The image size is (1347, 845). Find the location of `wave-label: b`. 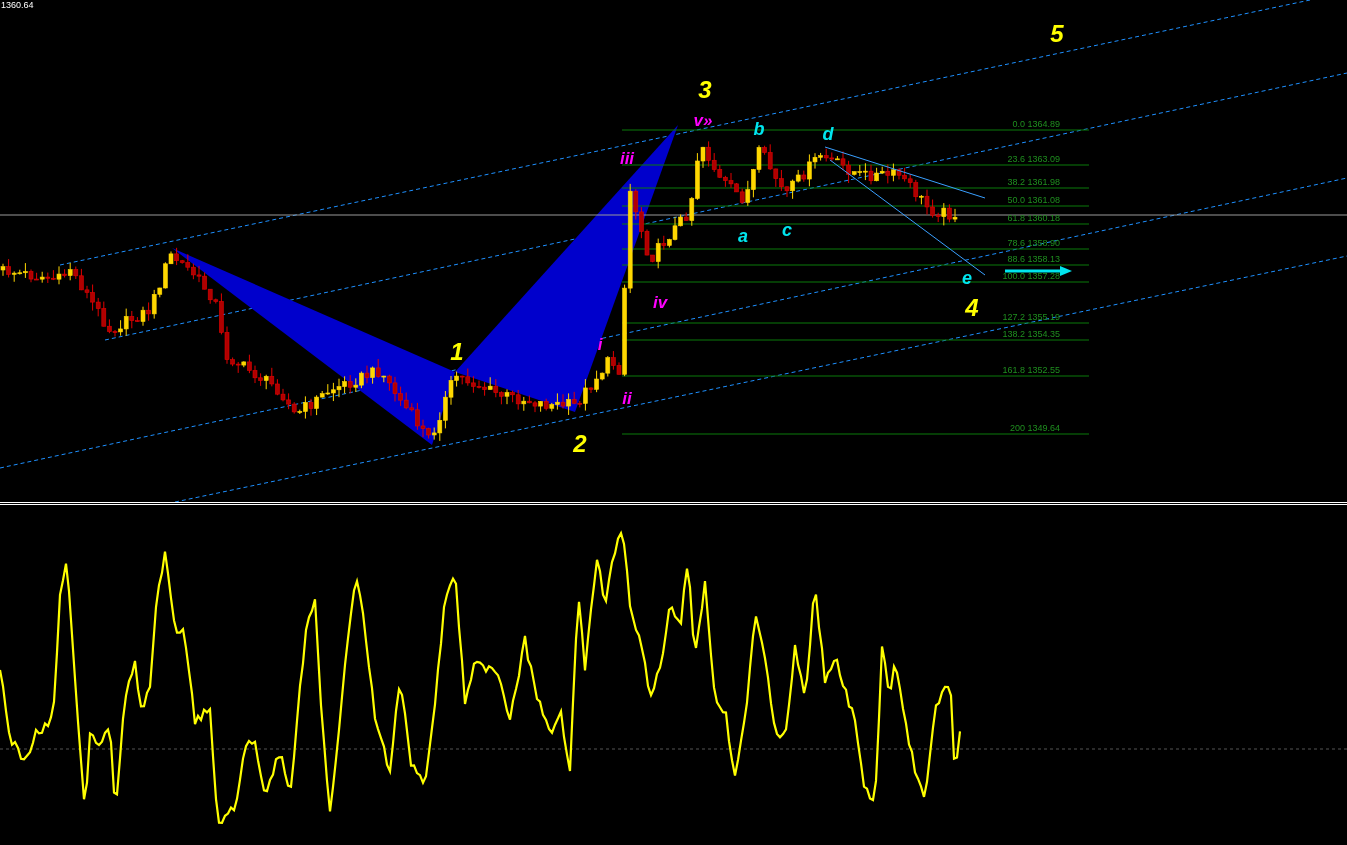

wave-label: b is located at coordinates (759, 129).